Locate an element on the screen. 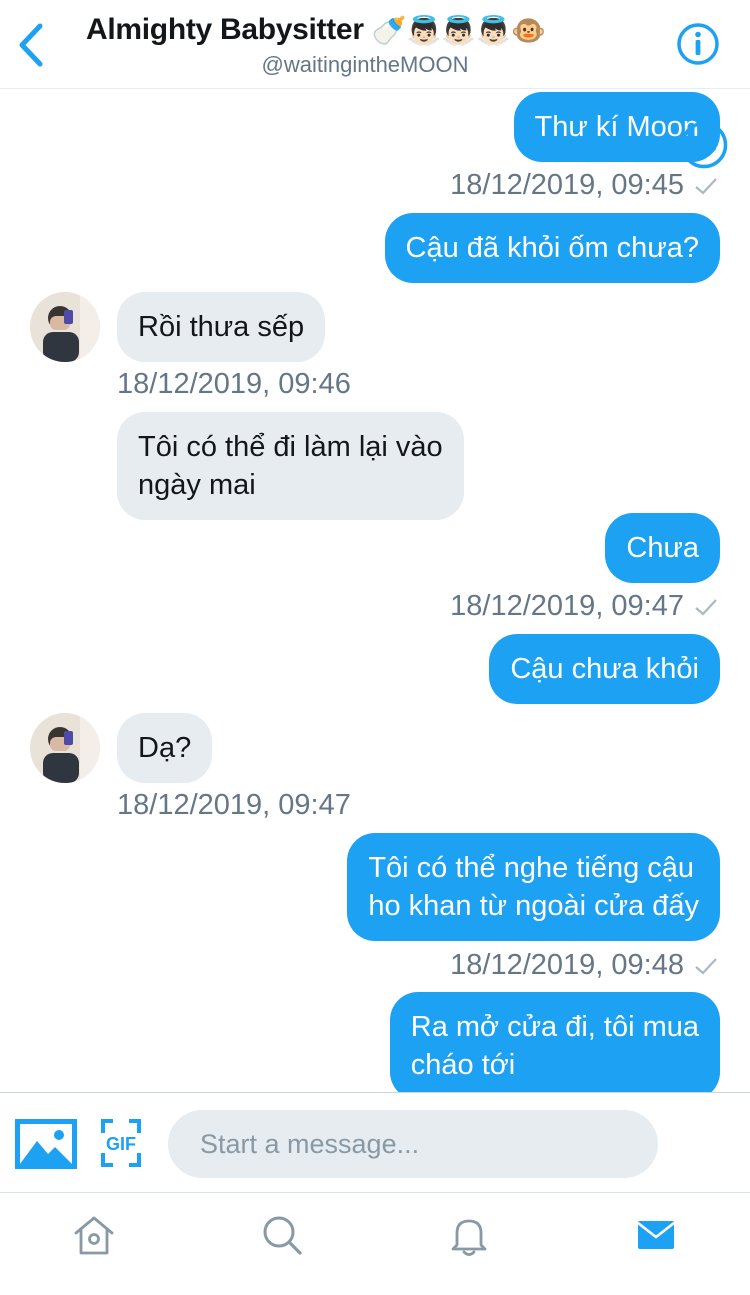 The image size is (750, 1295). bottom-tab-bar is located at coordinates (375, 1243).